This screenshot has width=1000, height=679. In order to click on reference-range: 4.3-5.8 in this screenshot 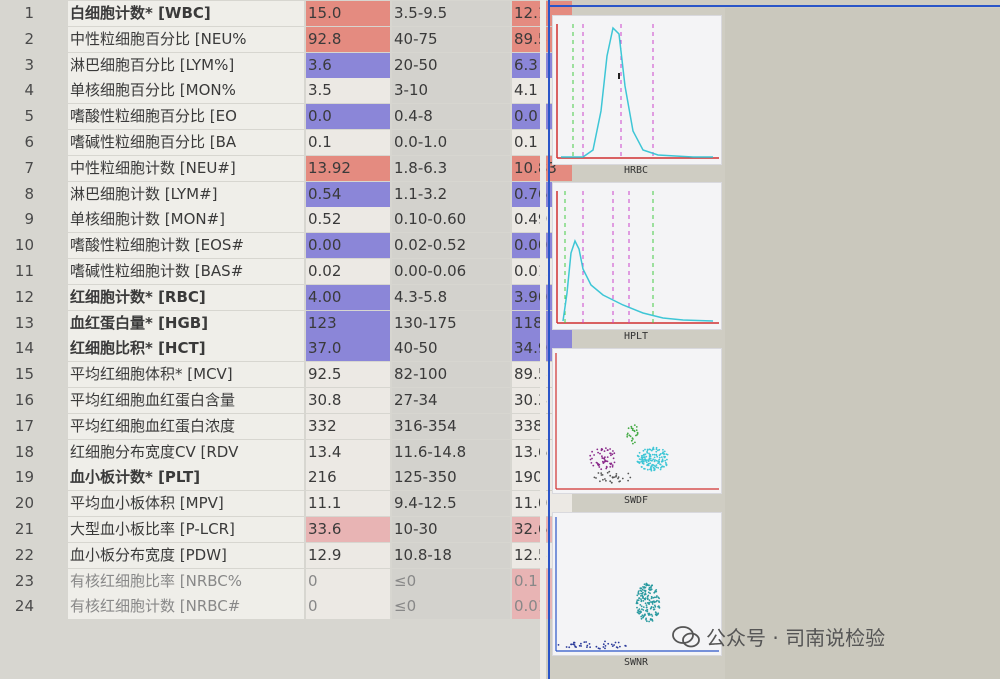, I will do `click(451, 297)`.